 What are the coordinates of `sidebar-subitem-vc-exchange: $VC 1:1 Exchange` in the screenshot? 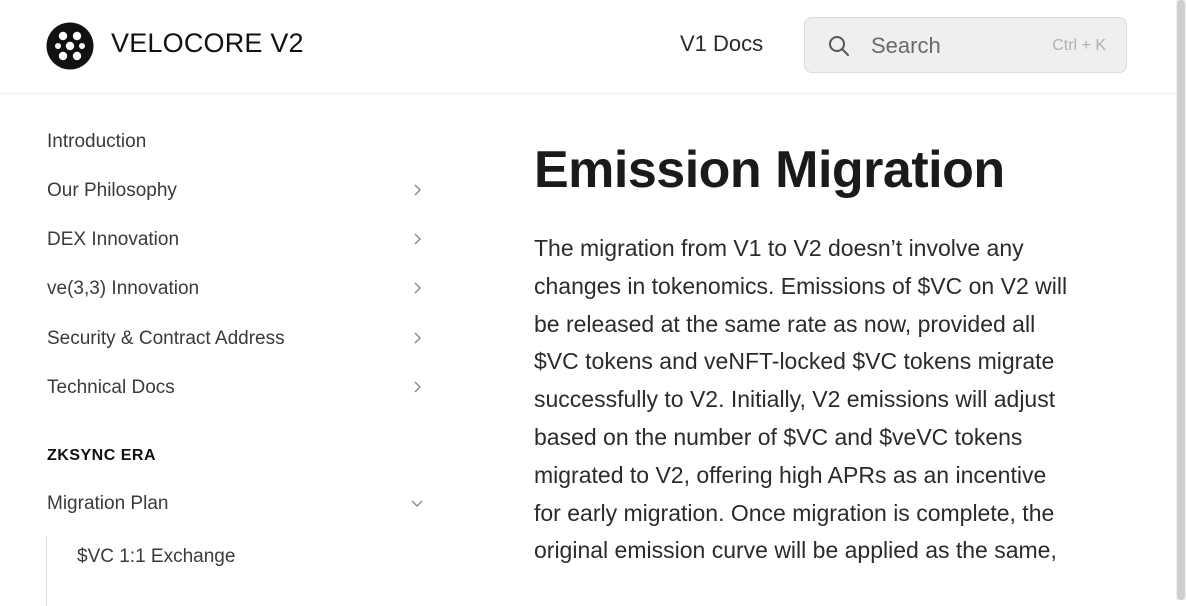 It's located at (156, 557).